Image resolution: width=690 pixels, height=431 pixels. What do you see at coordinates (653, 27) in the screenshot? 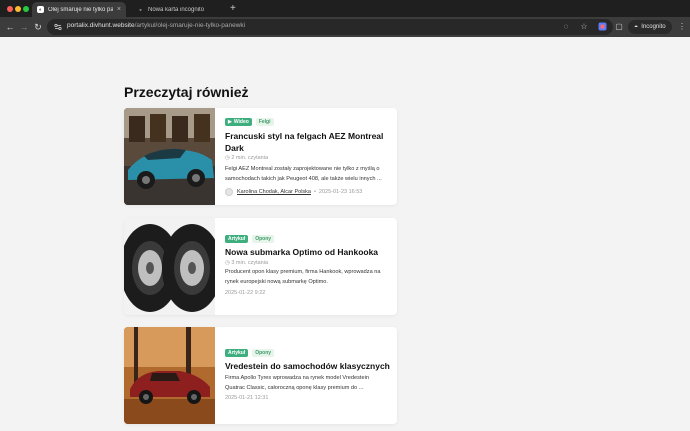
I see `incognito-label: Incognito` at bounding box center [653, 27].